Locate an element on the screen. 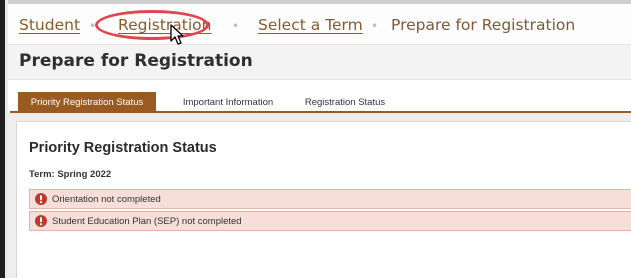 Image resolution: width=631 pixels, height=278 pixels. breadcrumb-current: Prepare for Registration is located at coordinates (483, 25).